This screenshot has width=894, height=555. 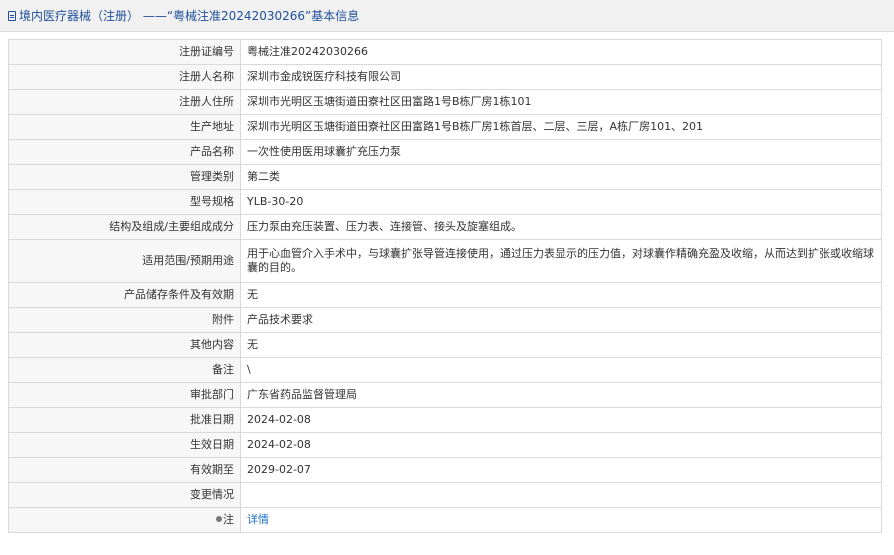 I want to click on row-label: 附件, so click(x=124, y=320).